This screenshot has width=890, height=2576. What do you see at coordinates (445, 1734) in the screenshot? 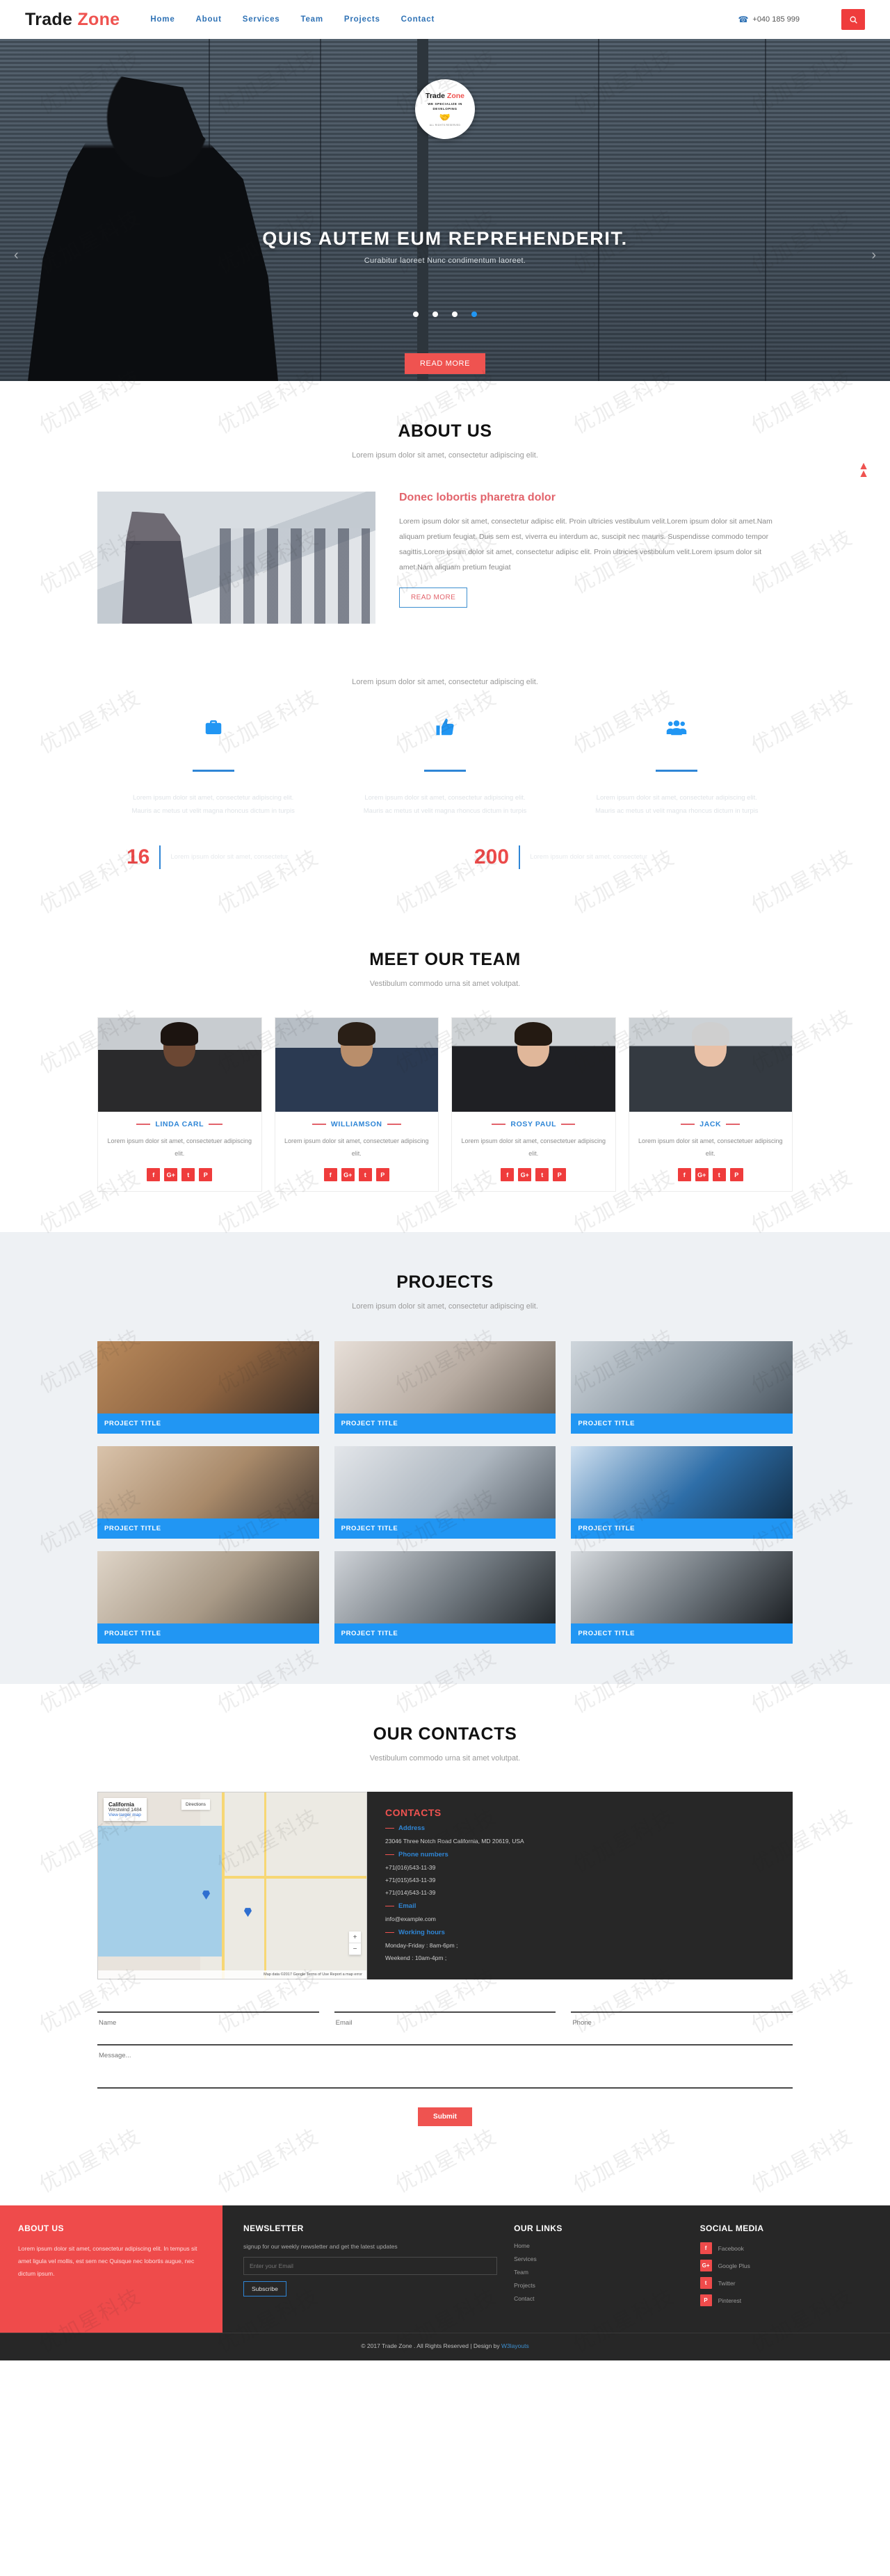
I see `contacts-title: OUR CONTACTS` at bounding box center [445, 1734].